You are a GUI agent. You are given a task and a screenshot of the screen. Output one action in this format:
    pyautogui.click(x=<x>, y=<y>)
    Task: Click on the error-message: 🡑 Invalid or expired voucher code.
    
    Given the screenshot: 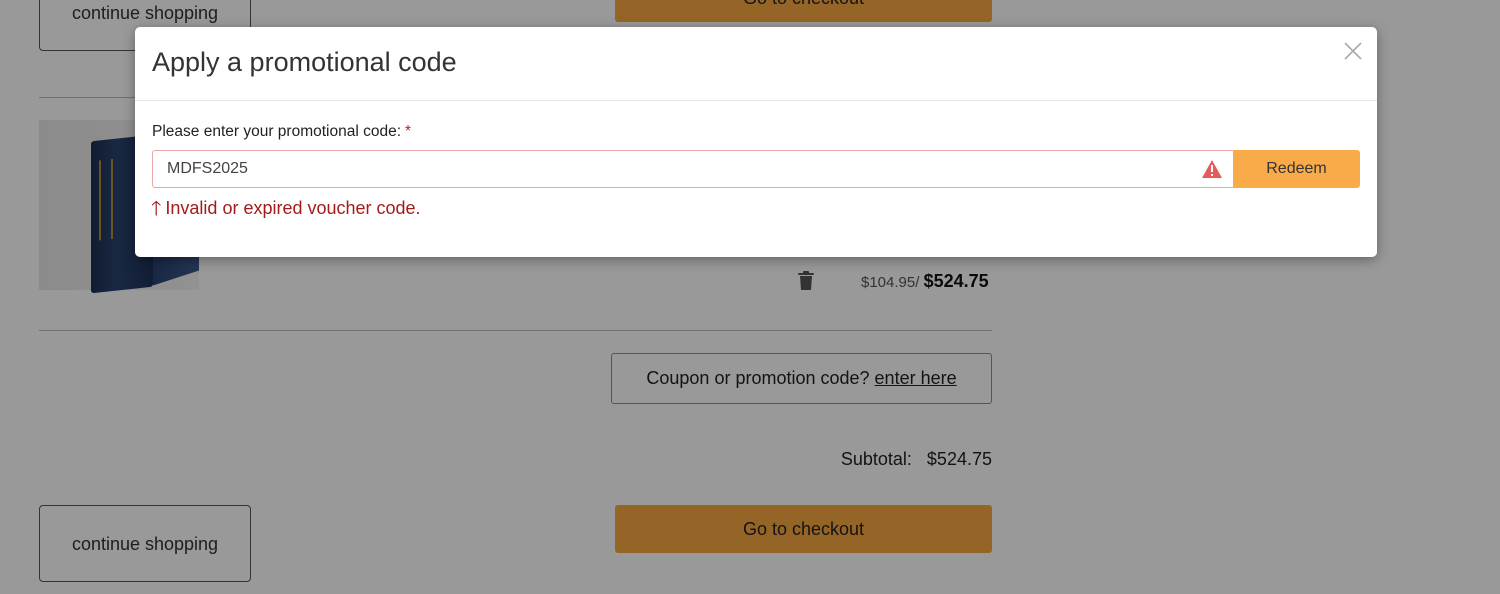 What is the action you would take?
    pyautogui.click(x=286, y=208)
    